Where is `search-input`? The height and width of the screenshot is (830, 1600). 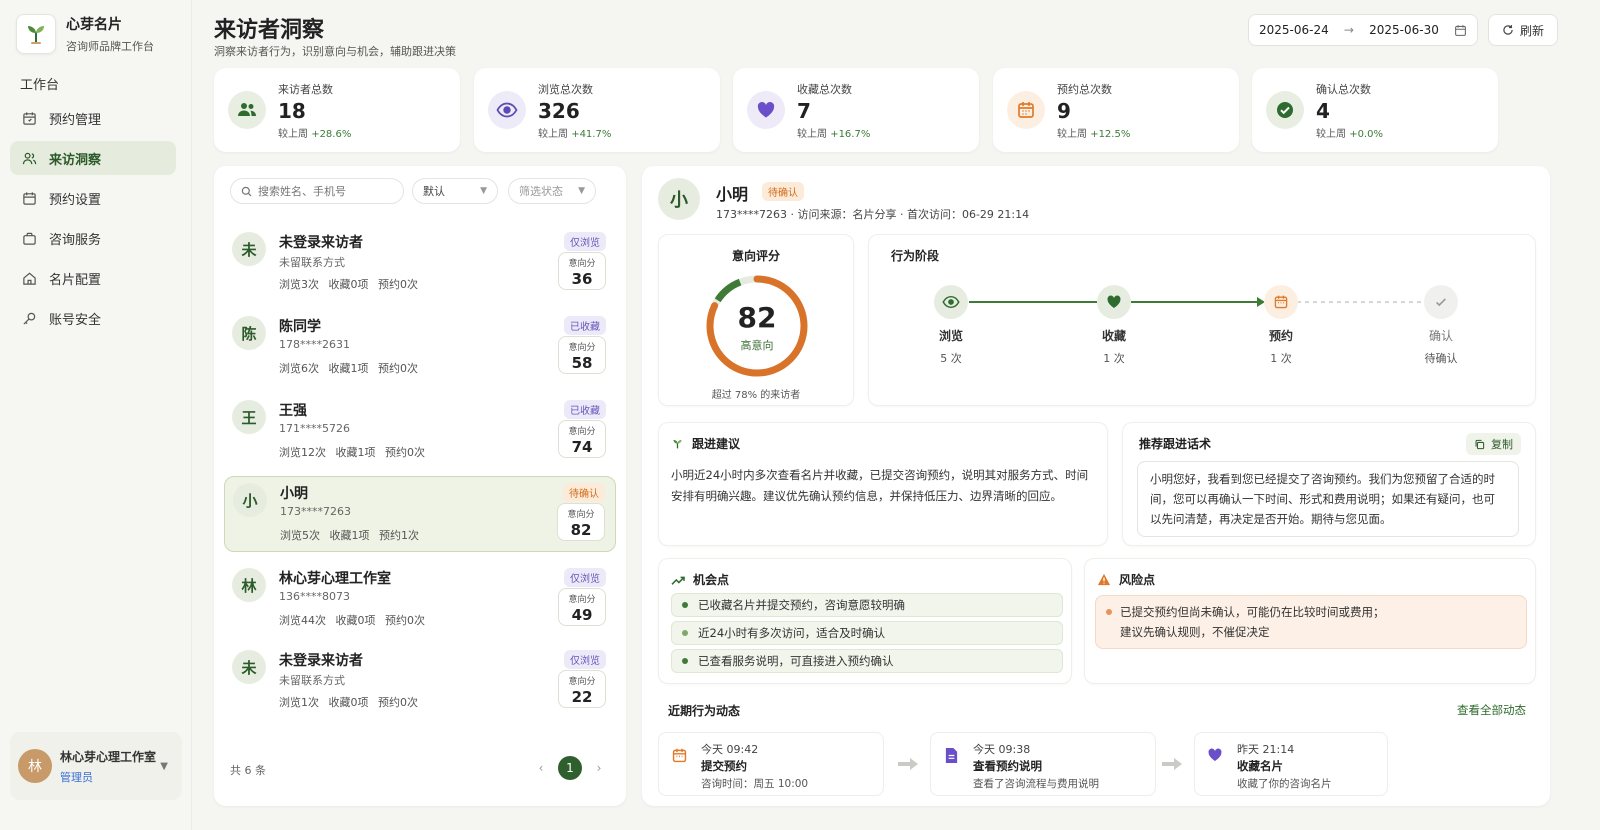 search-input is located at coordinates (328, 191).